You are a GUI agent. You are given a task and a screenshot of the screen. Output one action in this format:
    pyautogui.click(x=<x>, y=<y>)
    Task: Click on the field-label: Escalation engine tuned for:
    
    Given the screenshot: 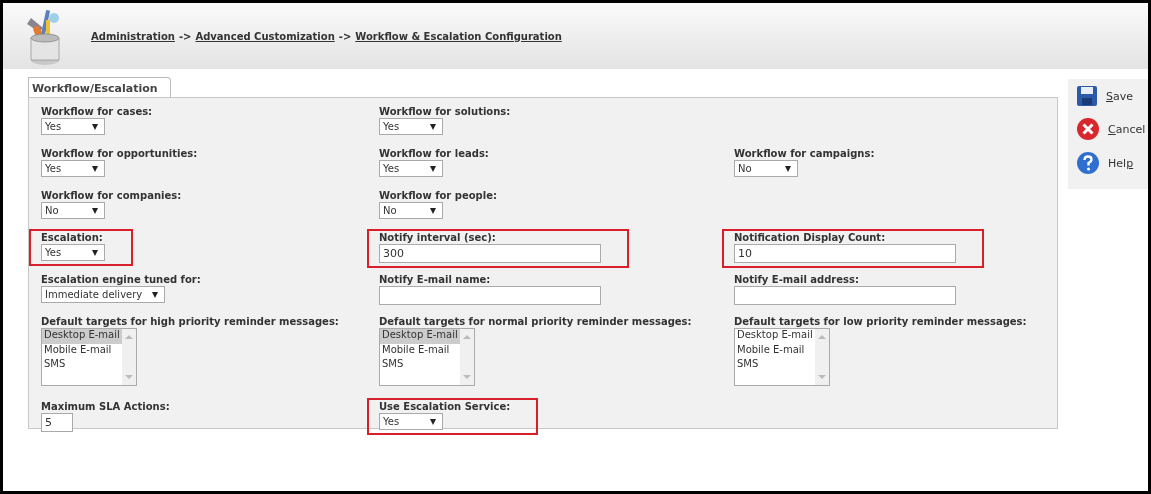 What is the action you would take?
    pyautogui.click(x=121, y=279)
    